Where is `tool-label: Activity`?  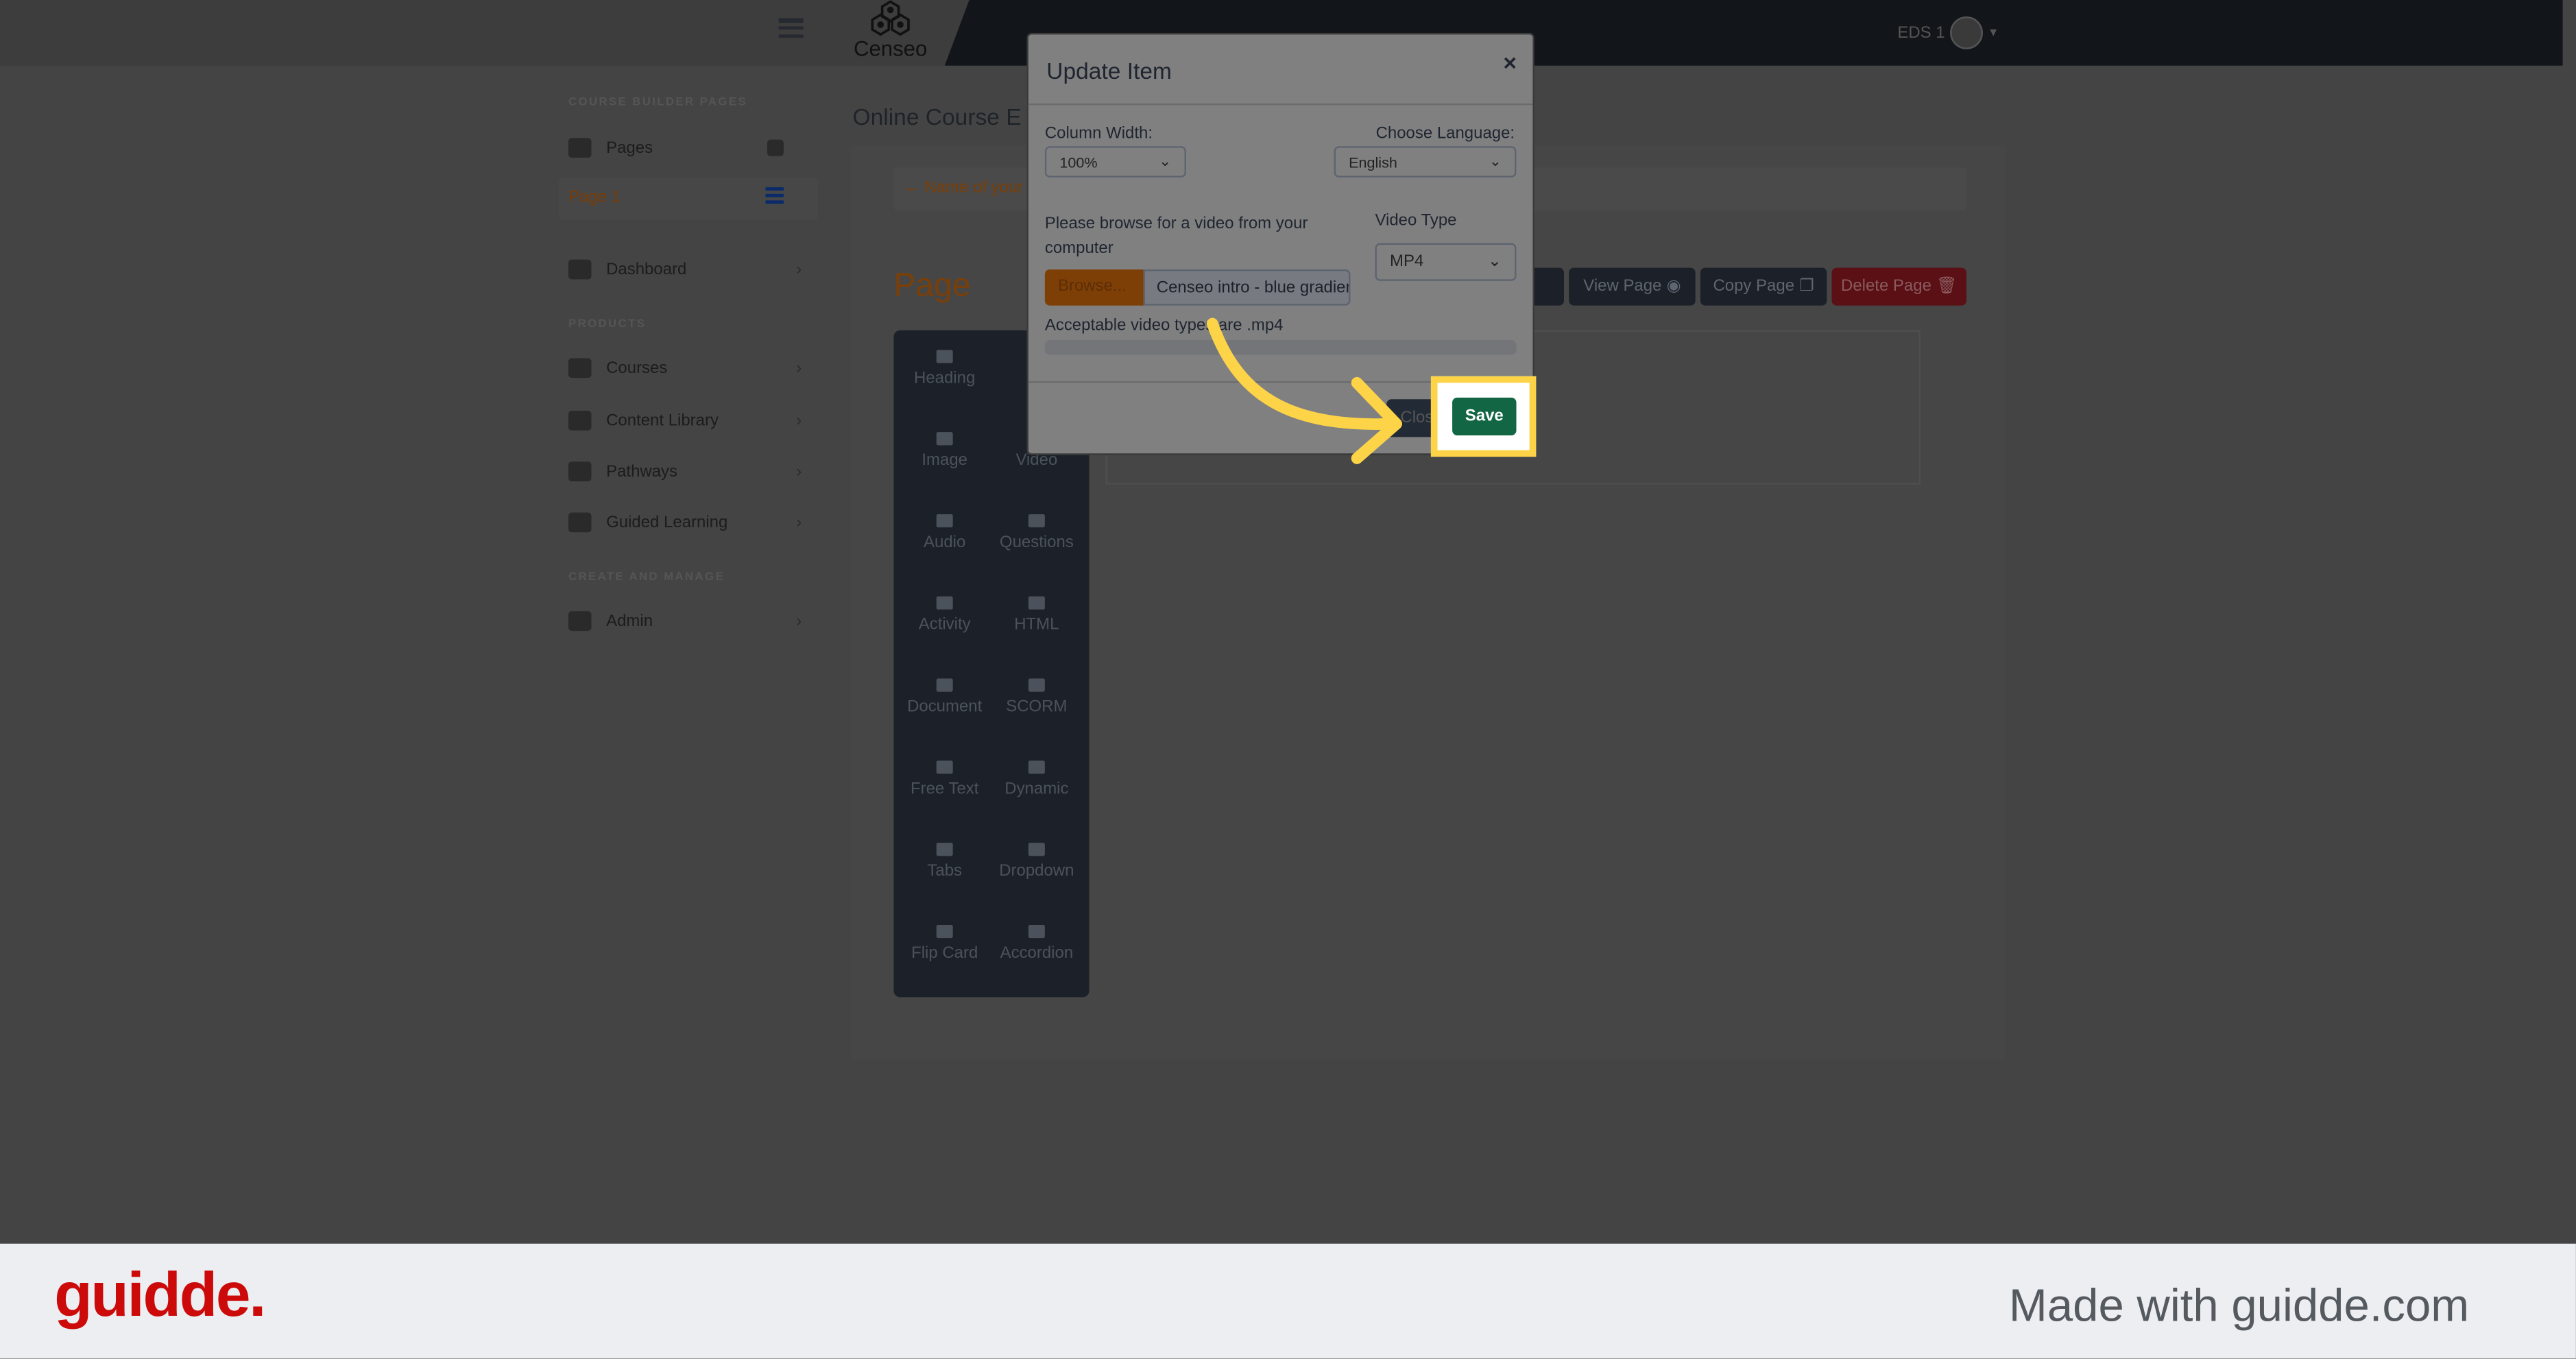
tool-label: Activity is located at coordinates (945, 625).